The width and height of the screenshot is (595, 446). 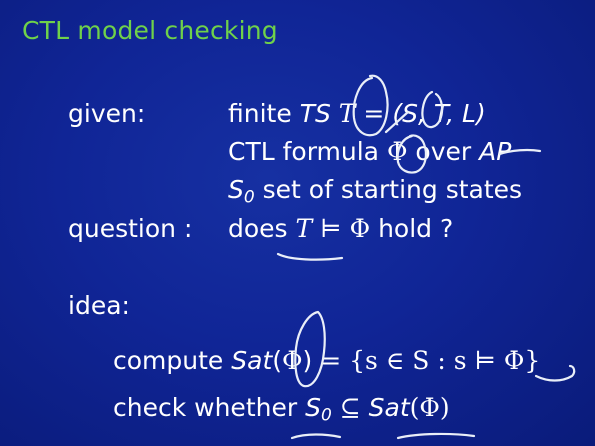 I want to click on ts-tuple: (S, T, L), so click(x=439, y=113).